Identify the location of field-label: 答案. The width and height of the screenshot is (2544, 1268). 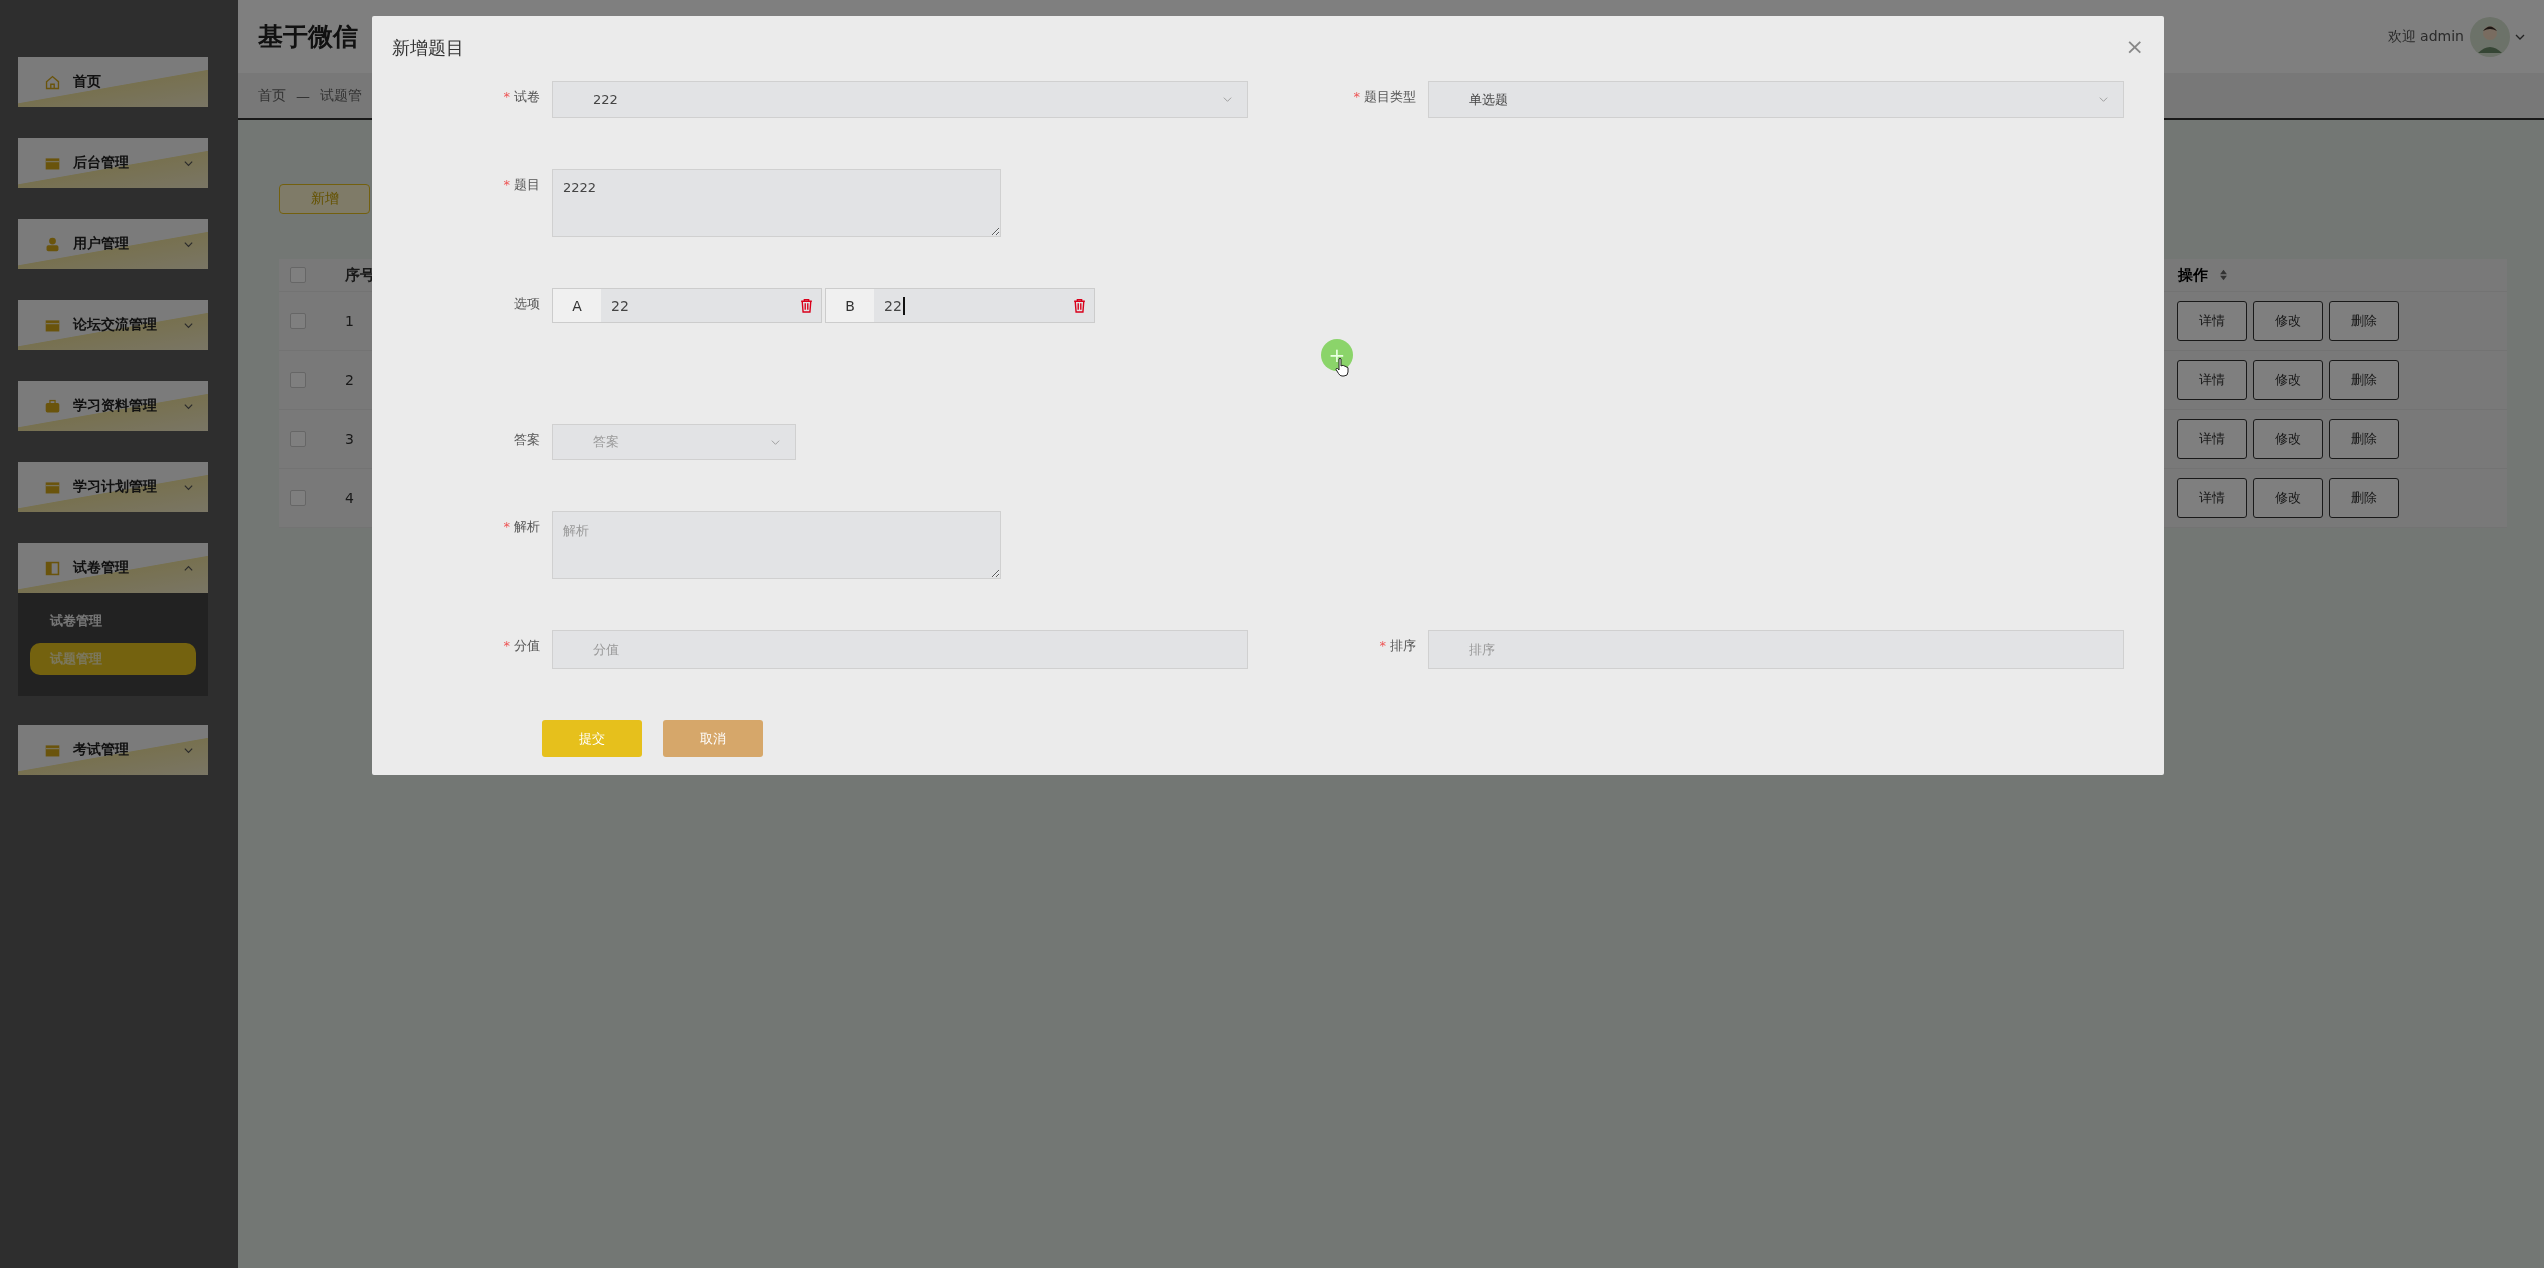
(527, 440).